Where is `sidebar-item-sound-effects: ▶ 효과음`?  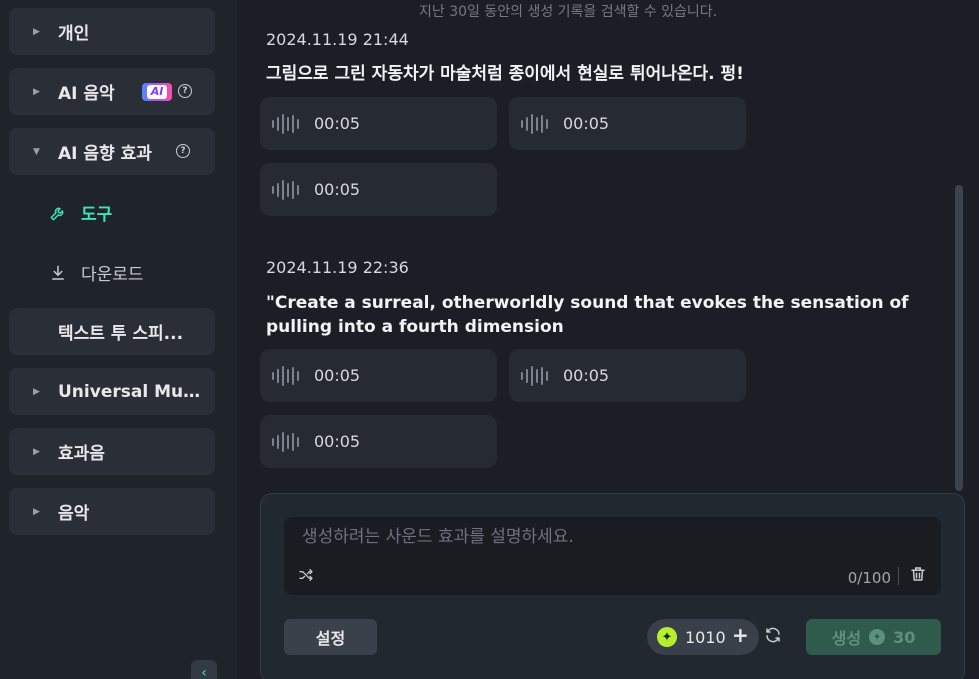 sidebar-item-sound-effects: ▶ 효과음 is located at coordinates (112, 451).